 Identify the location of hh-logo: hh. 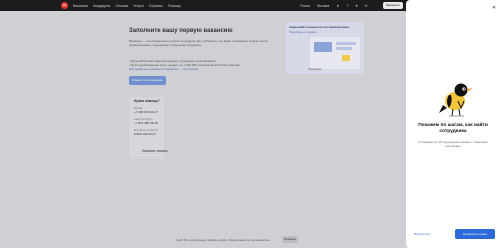
(64, 5).